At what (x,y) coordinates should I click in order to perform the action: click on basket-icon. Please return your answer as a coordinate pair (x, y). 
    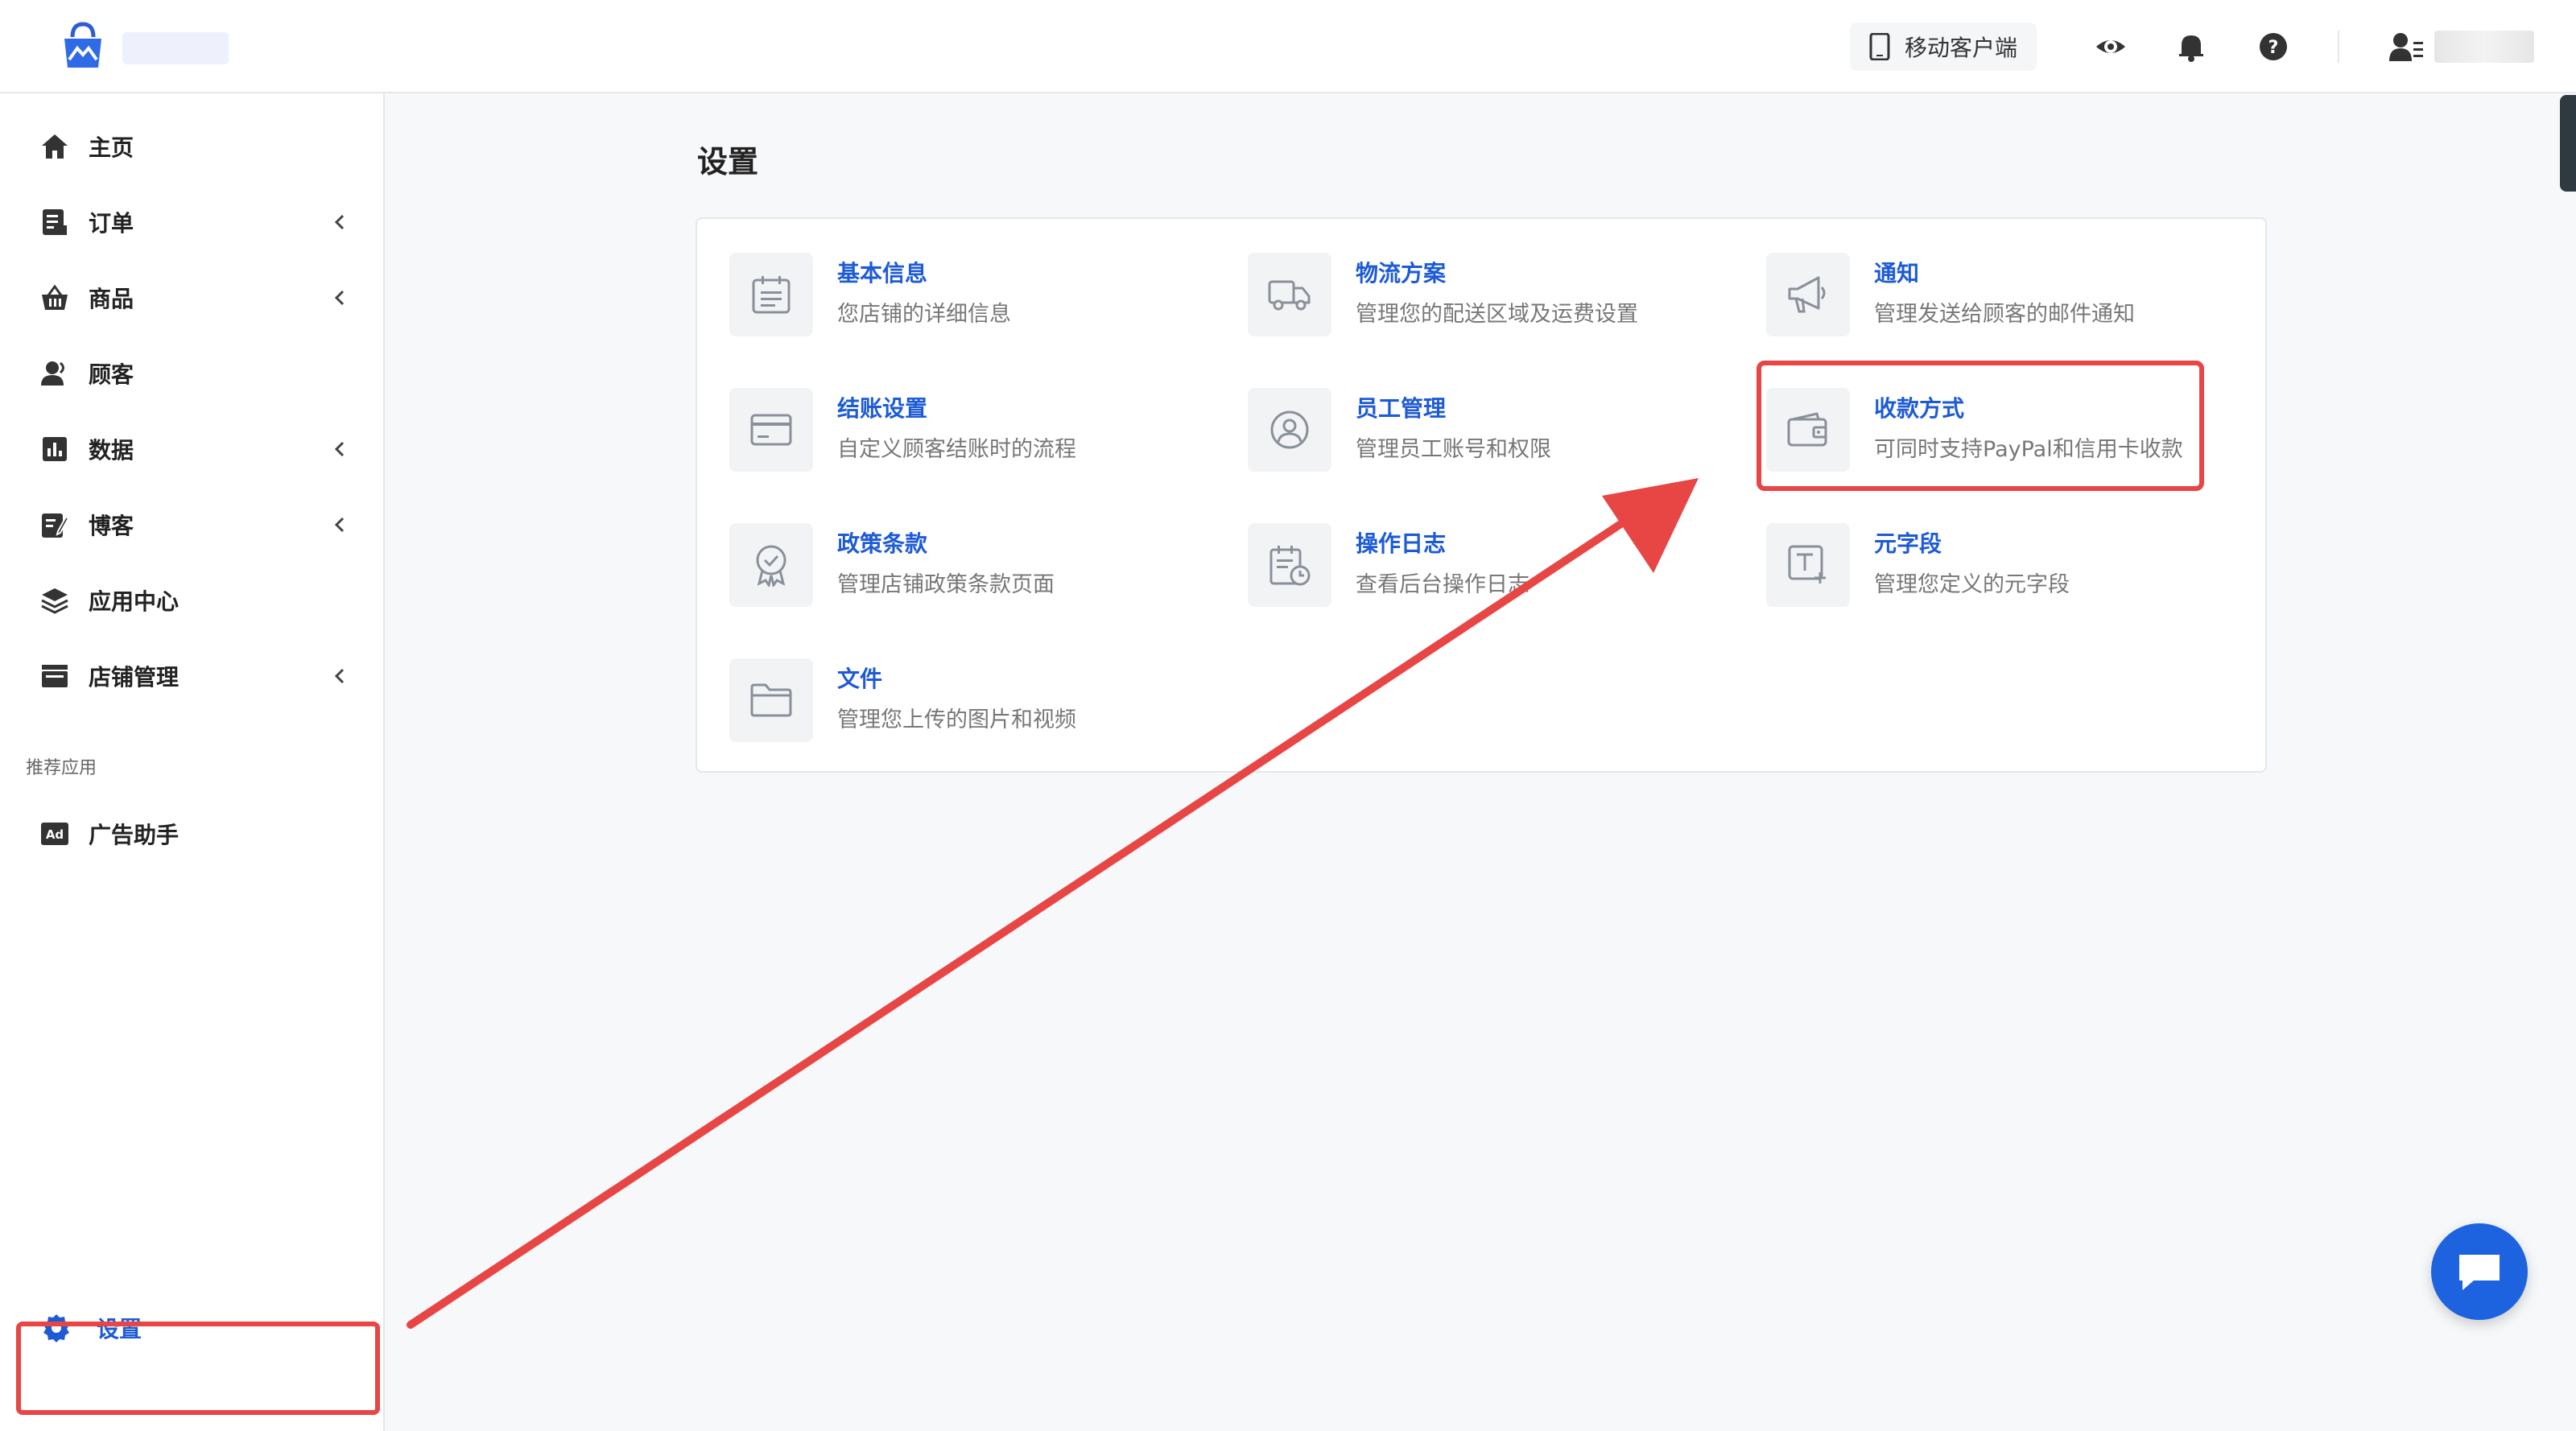
    Looking at the image, I should click on (55, 297).